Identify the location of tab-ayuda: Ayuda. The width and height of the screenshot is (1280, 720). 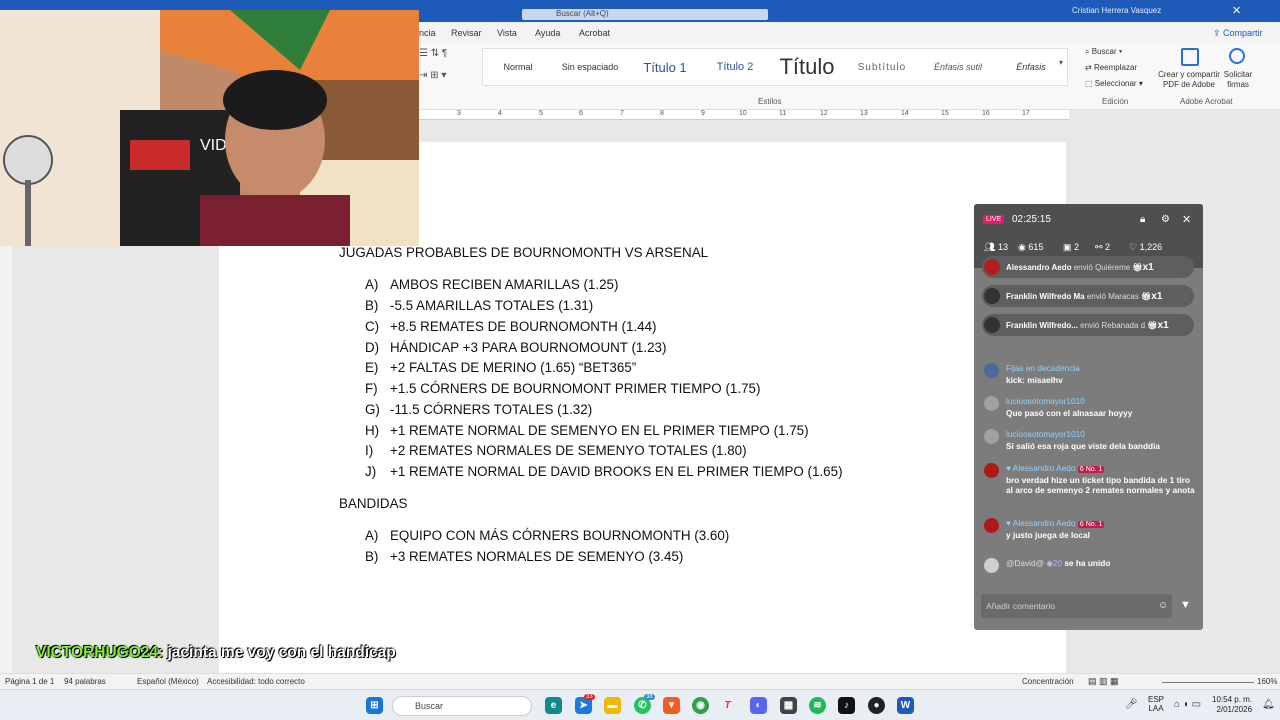
(547, 33).